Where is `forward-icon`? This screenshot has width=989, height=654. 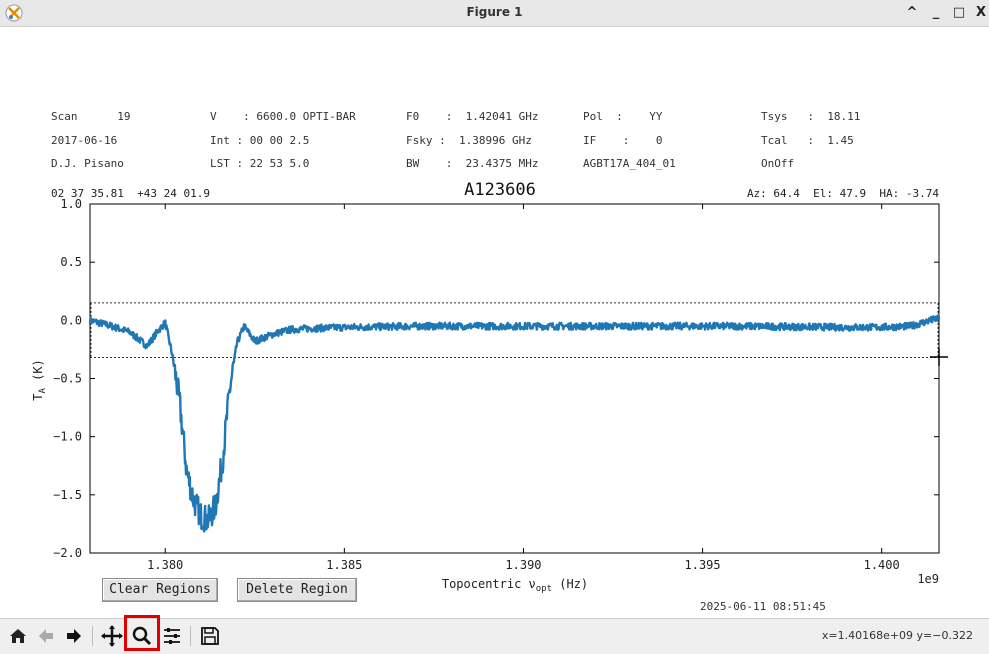 forward-icon is located at coordinates (74, 636).